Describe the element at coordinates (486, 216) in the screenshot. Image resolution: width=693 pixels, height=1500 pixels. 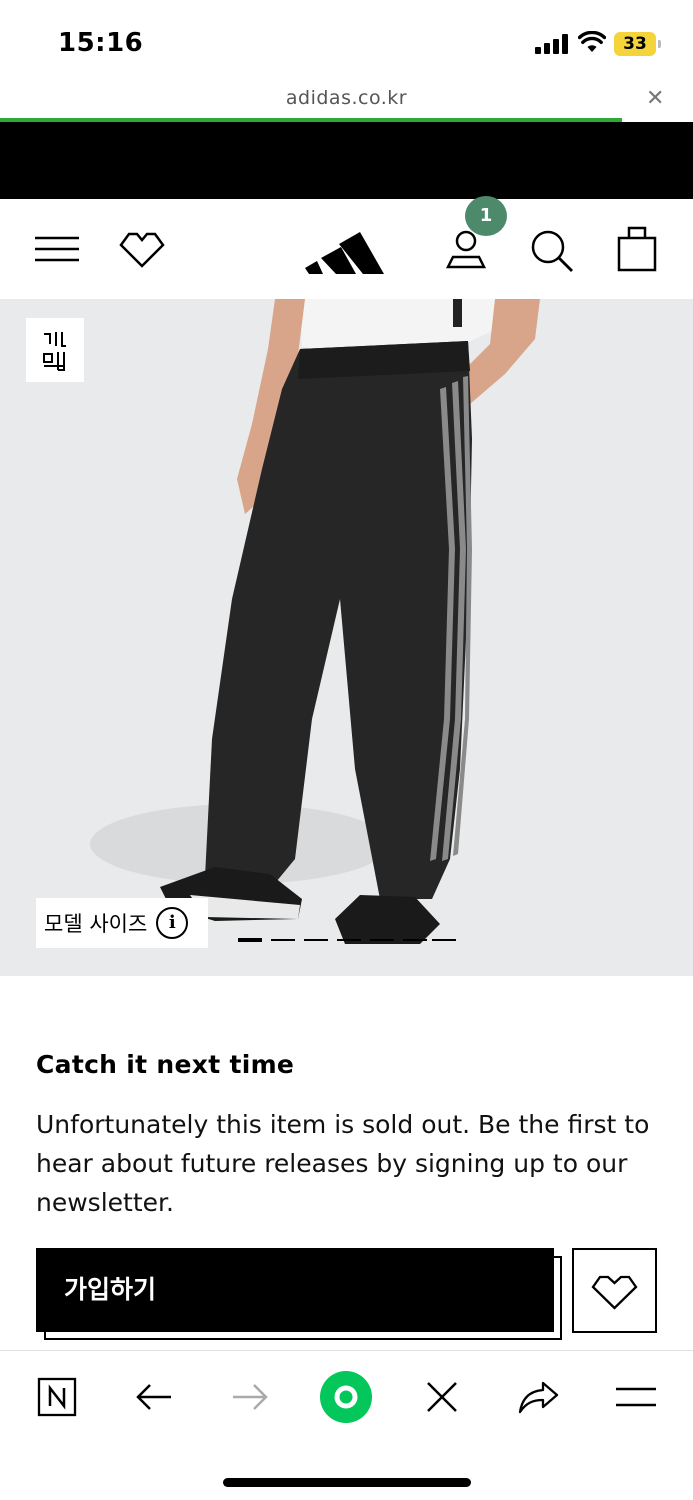
I see `cart-count-badge: 1` at that location.